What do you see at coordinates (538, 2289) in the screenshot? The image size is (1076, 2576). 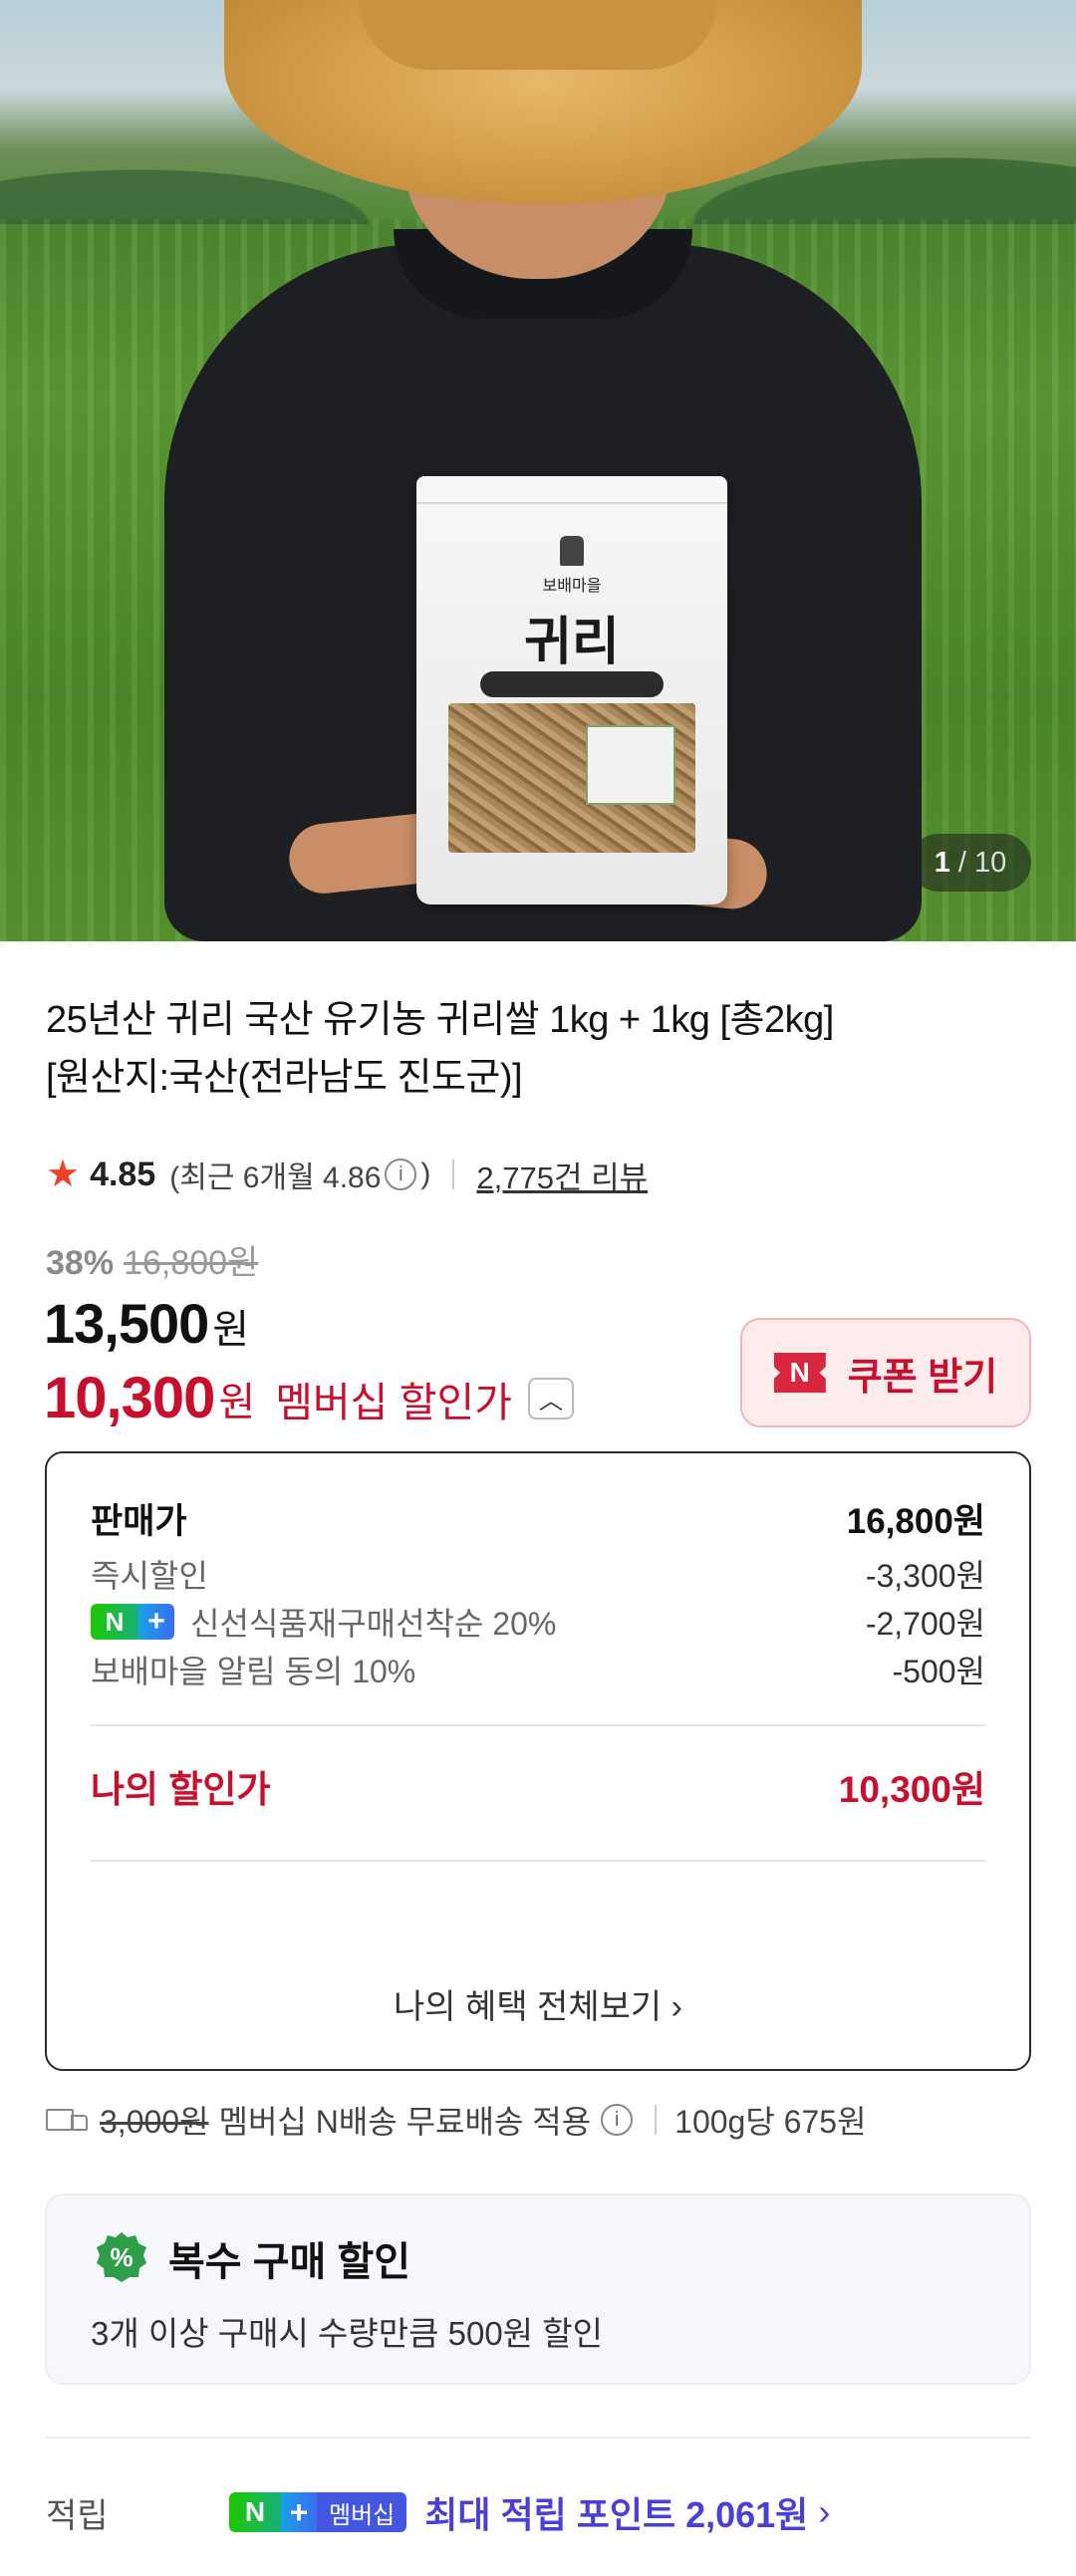 I see `bulk-discount-card: % 복수 구매 할인 3개 이상 구매시 수량만큼 500원 할인` at bounding box center [538, 2289].